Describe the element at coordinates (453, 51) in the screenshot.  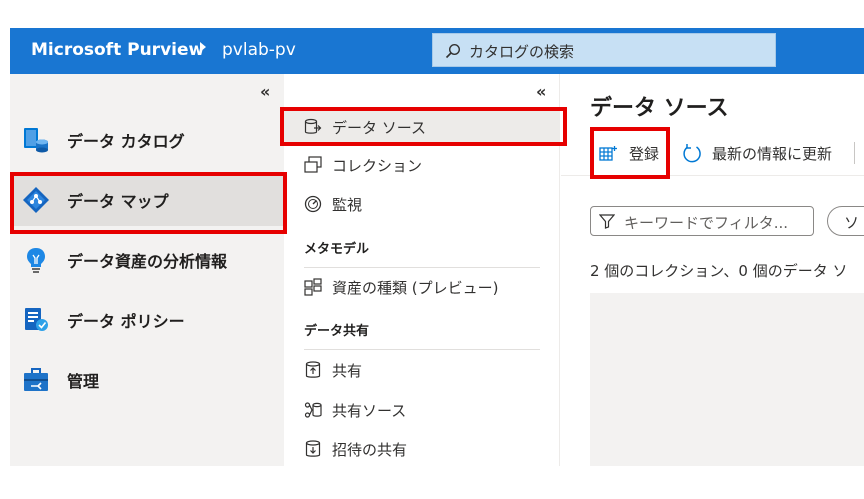
I see `search-icon` at that location.